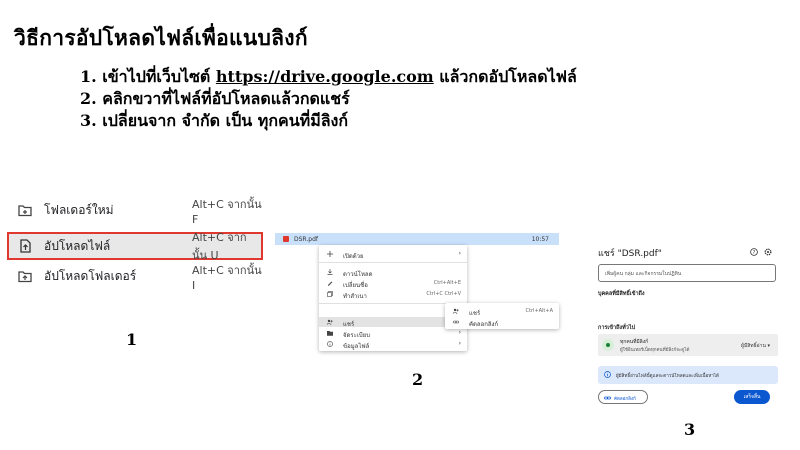  What do you see at coordinates (325, 76) in the screenshot?
I see `drive-link: https://drive.google.com` at bounding box center [325, 76].